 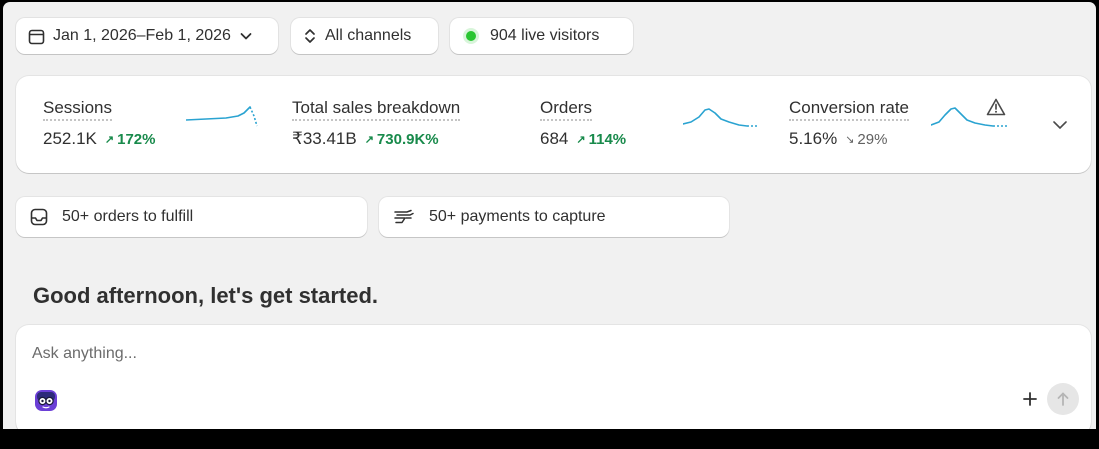 What do you see at coordinates (324, 138) in the screenshot?
I see `metric-value: ₹33.41B` at bounding box center [324, 138].